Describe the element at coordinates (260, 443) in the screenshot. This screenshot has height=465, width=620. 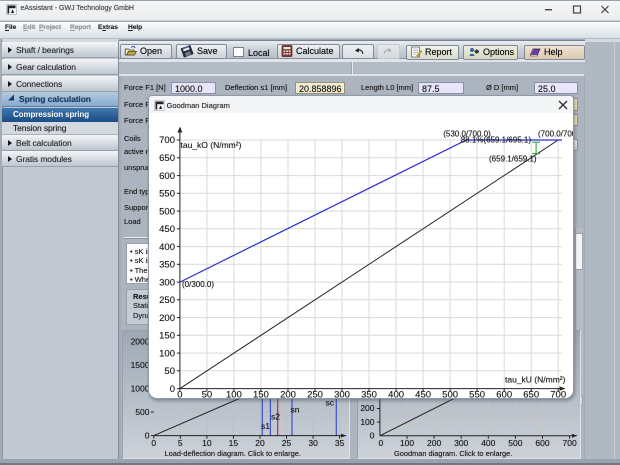
I see `svg-text: 20` at that location.